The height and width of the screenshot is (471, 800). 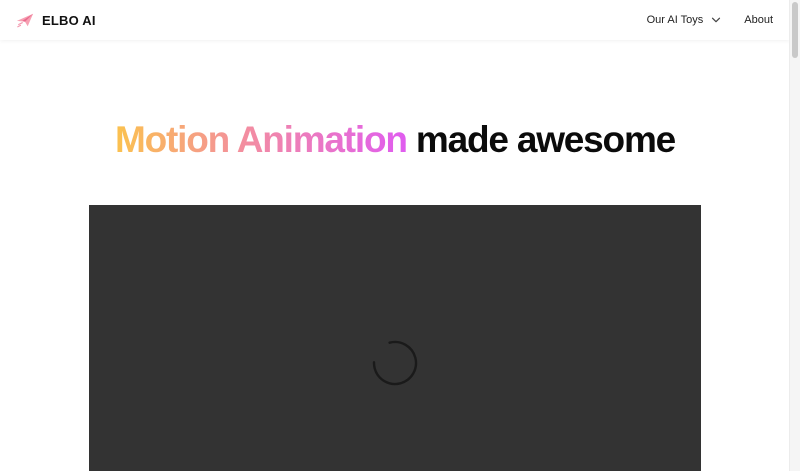 I want to click on top-navbar: ELBO AI Our AI Toys About, so click(x=395, y=20).